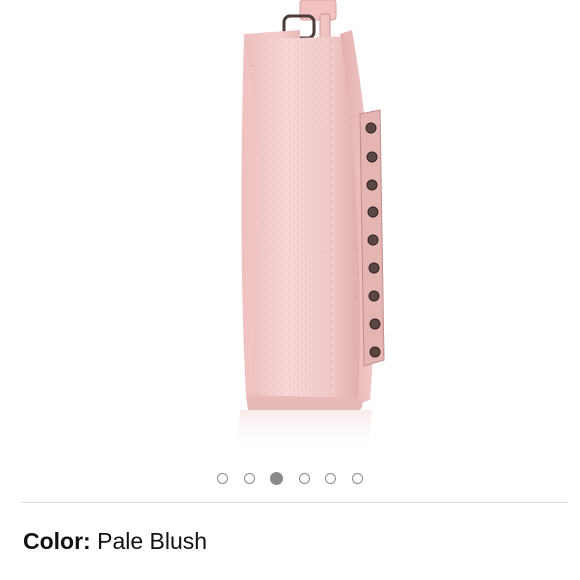  Describe the element at coordinates (277, 478) in the screenshot. I see `pager-dot-3-active` at that location.